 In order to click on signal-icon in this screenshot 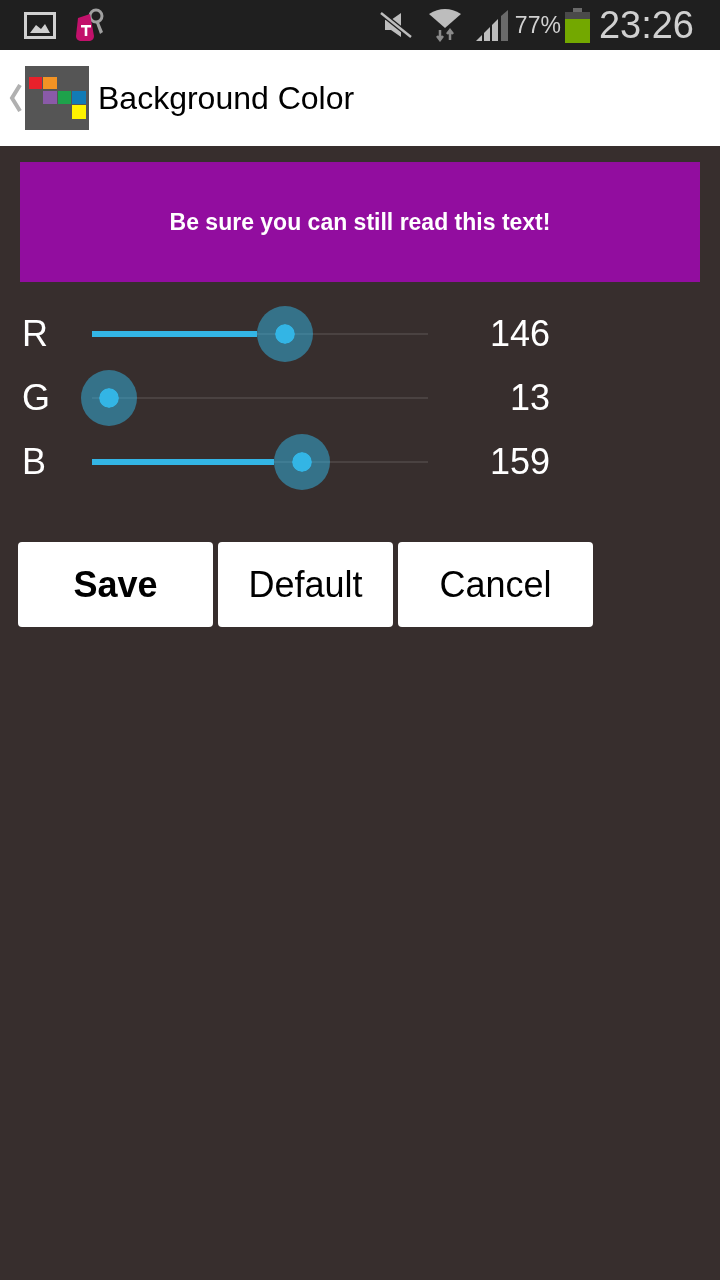, I will do `click(492, 25)`.